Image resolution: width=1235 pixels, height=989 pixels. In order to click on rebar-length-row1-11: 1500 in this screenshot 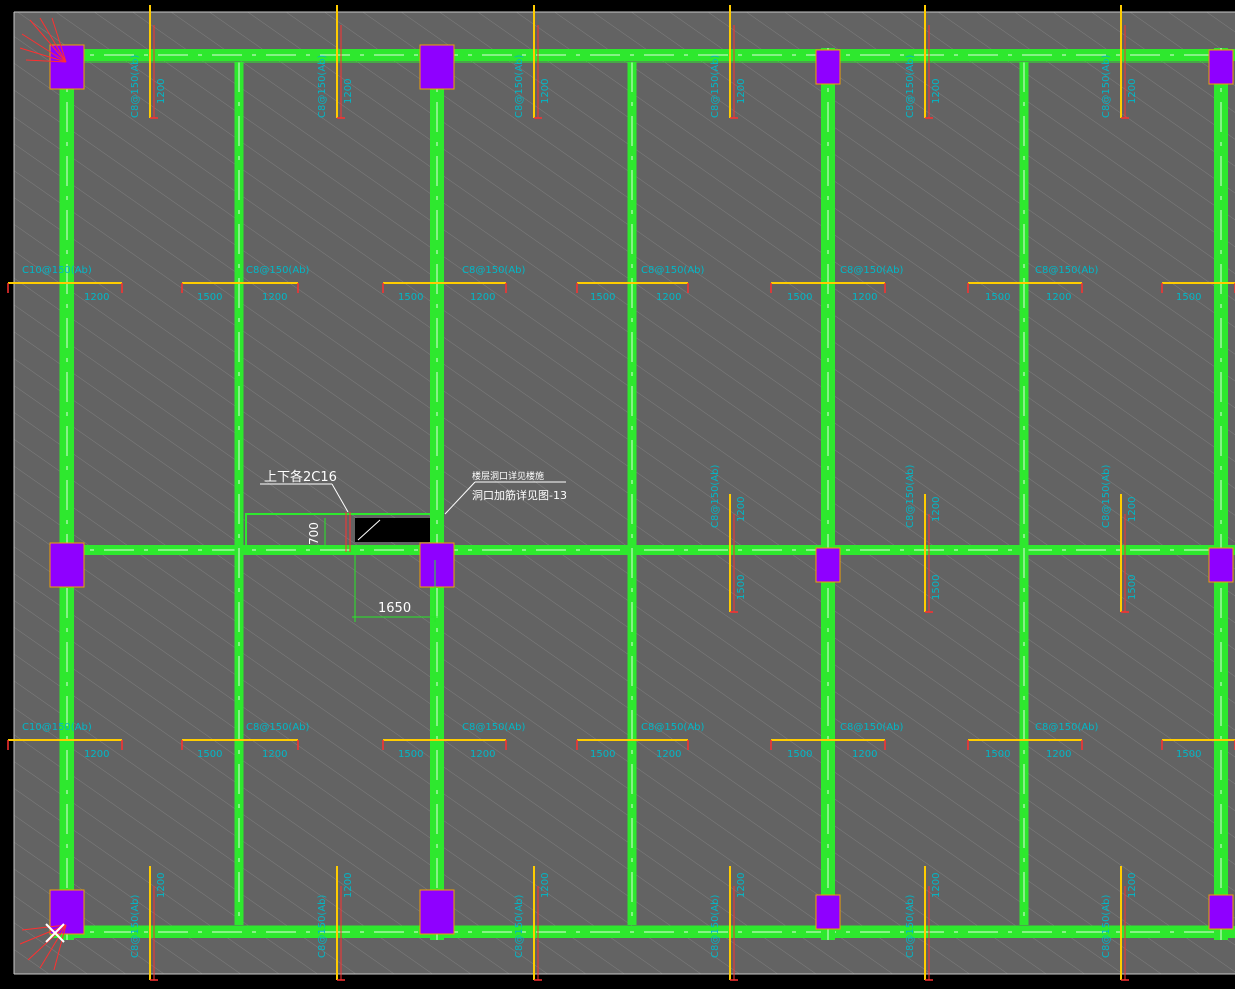, I will do `click(1188, 754)`.